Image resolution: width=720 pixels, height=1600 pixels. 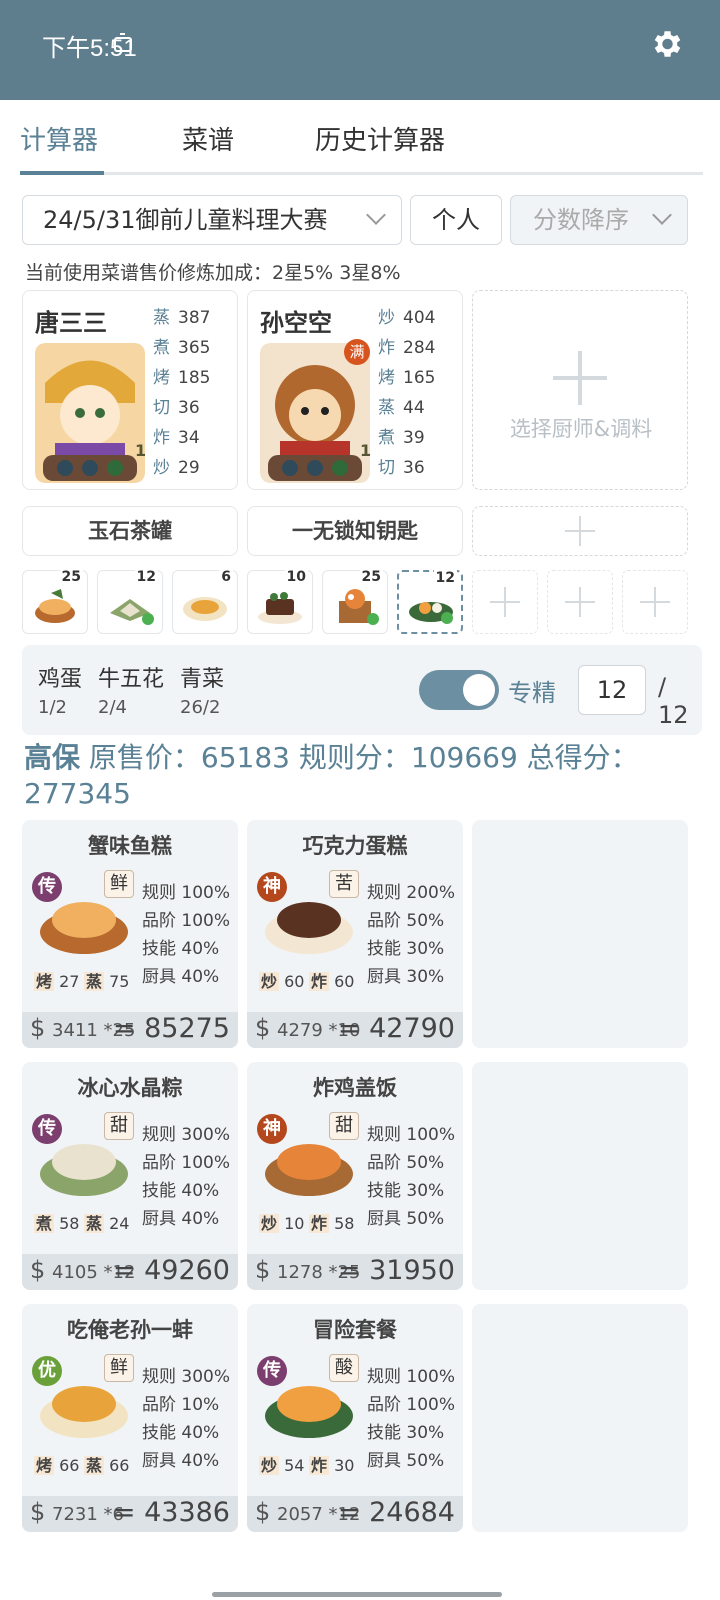 What do you see at coordinates (130, 531) in the screenshot?
I see `equipment-slot-1: 玉石茶罐` at bounding box center [130, 531].